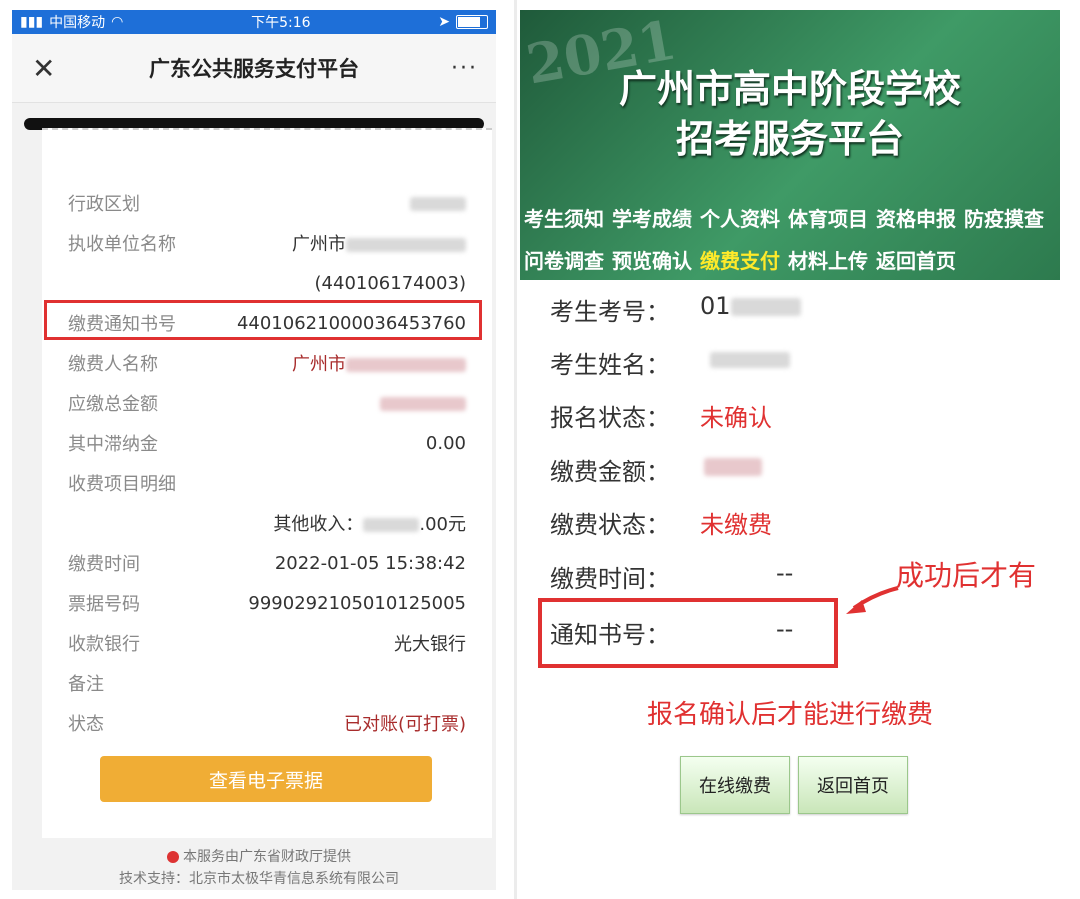 The image size is (1080, 899). What do you see at coordinates (740, 259) in the screenshot?
I see `menu-item-payment: 缴费支付` at bounding box center [740, 259].